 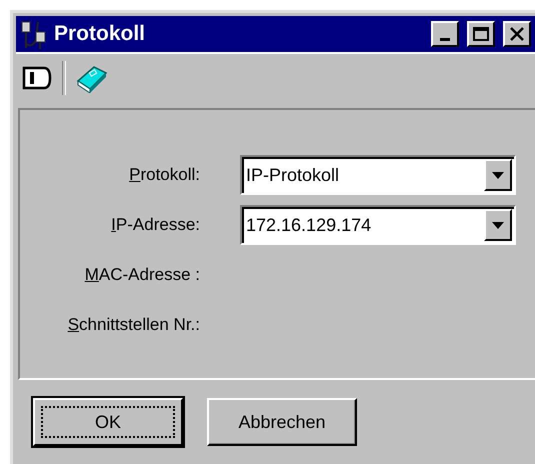 I want to click on close-icon, so click(x=517, y=34).